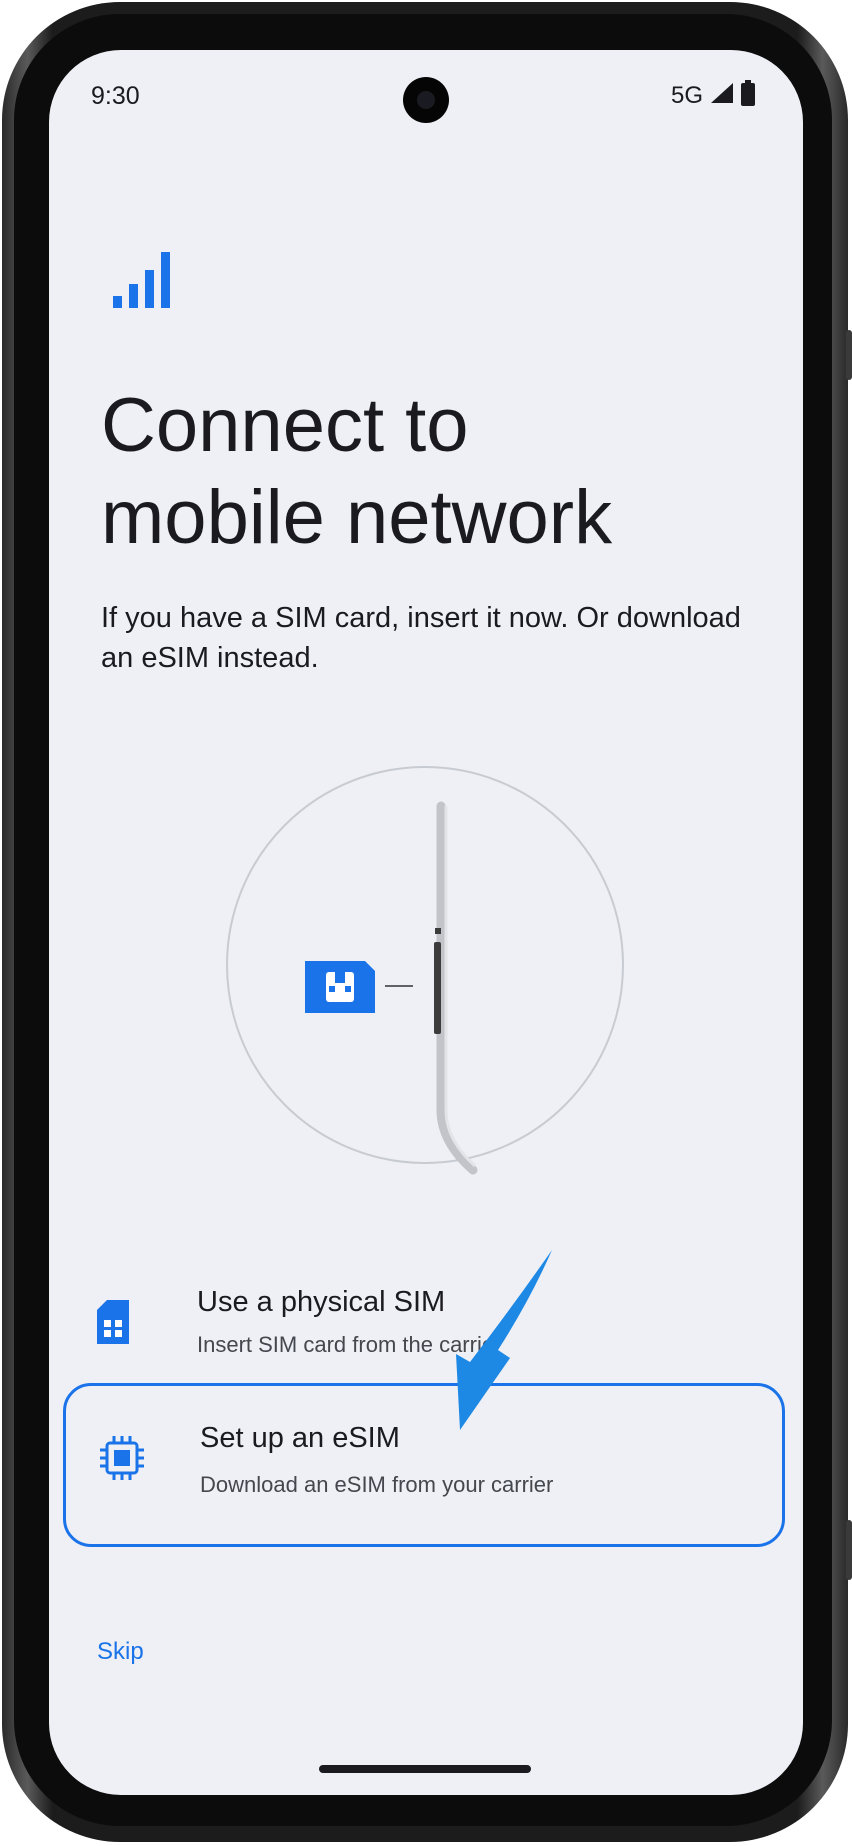  What do you see at coordinates (143, 282) in the screenshot?
I see `signal-bars-icon` at bounding box center [143, 282].